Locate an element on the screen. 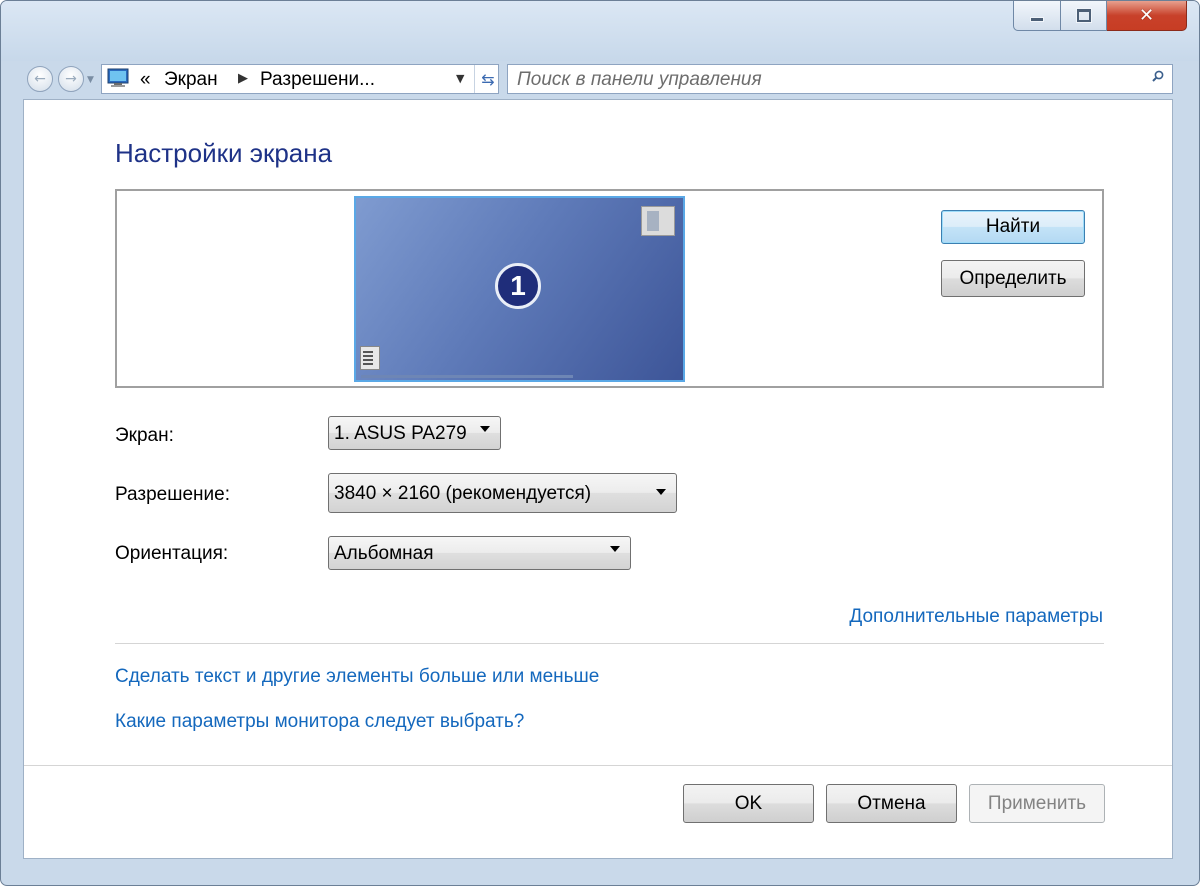 This screenshot has height=886, width=1200. maximize-button is located at coordinates (1084, 16).